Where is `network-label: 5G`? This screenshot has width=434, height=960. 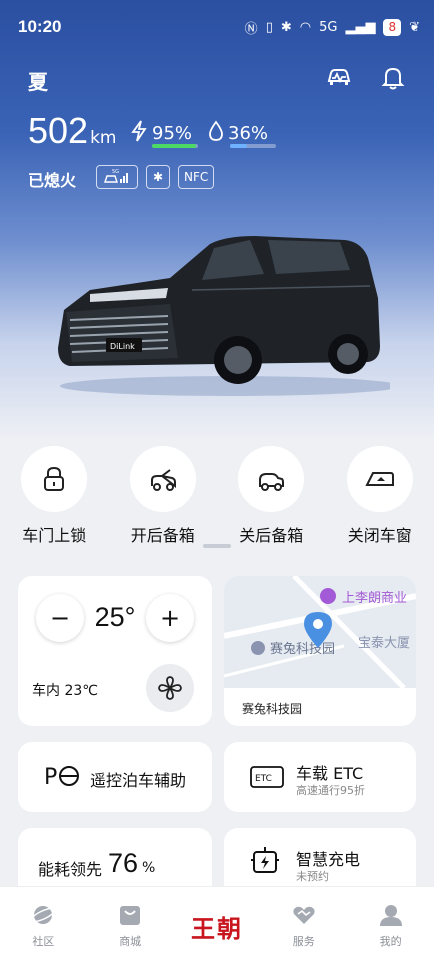
network-label: 5G is located at coordinates (328, 27).